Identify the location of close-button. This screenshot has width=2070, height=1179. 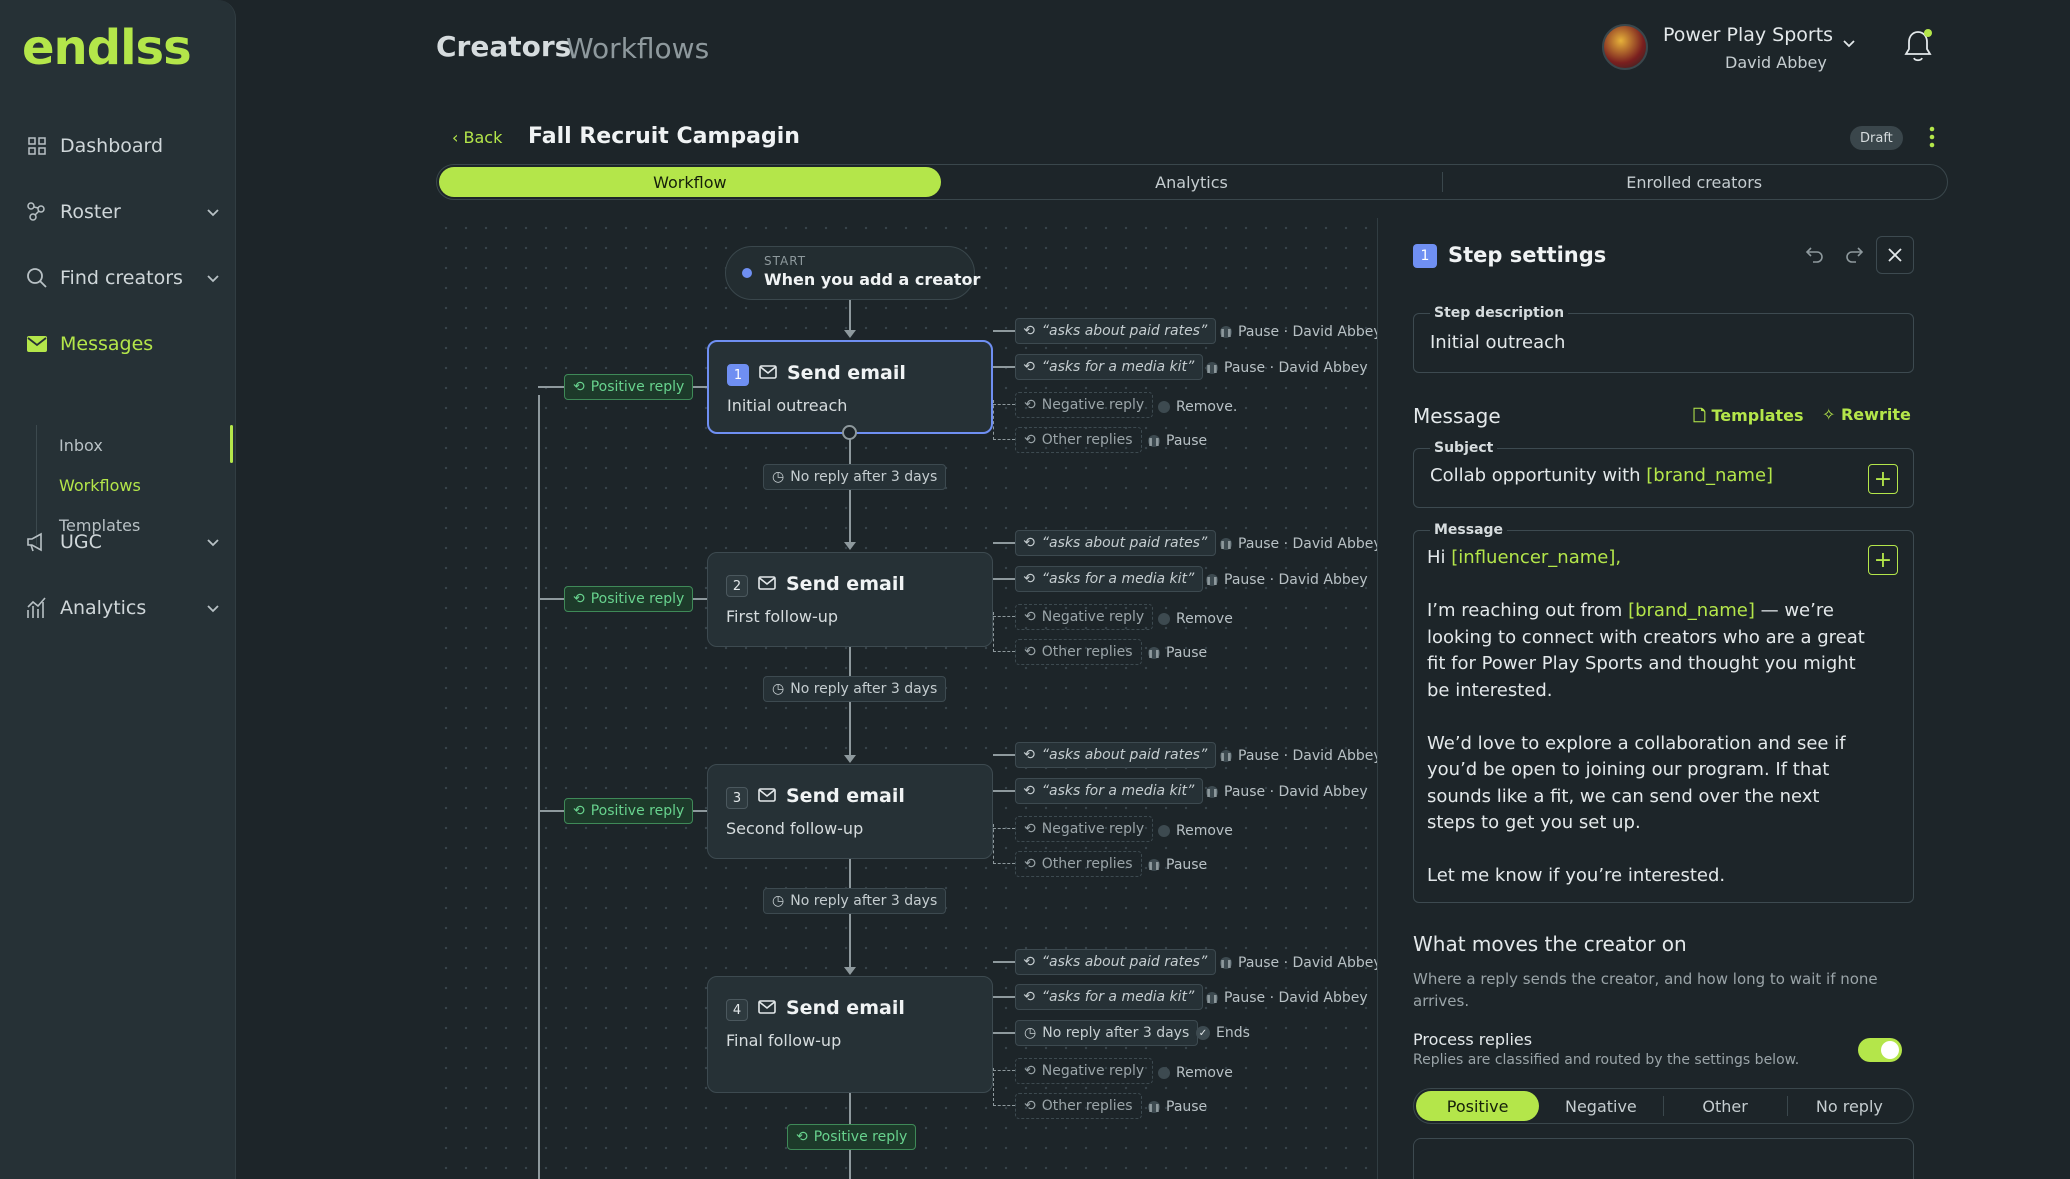
(1895, 255).